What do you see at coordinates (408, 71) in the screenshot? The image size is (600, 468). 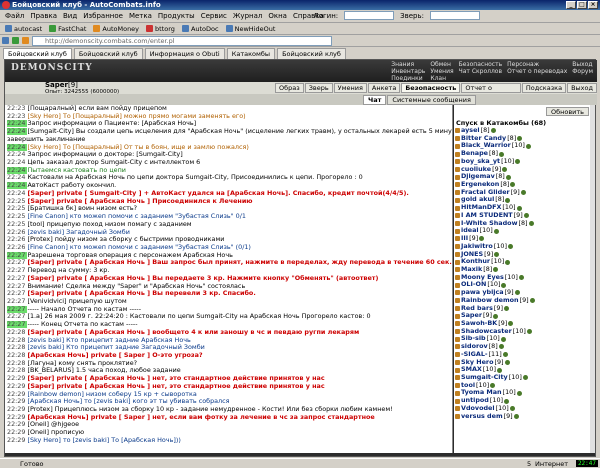 I see `game-nav-link: Инвентарь` at bounding box center [408, 71].